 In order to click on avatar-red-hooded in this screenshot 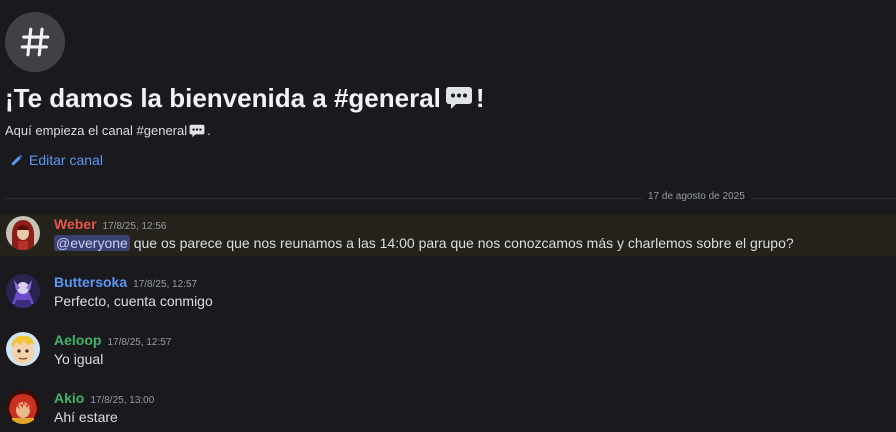, I will do `click(23, 233)`.